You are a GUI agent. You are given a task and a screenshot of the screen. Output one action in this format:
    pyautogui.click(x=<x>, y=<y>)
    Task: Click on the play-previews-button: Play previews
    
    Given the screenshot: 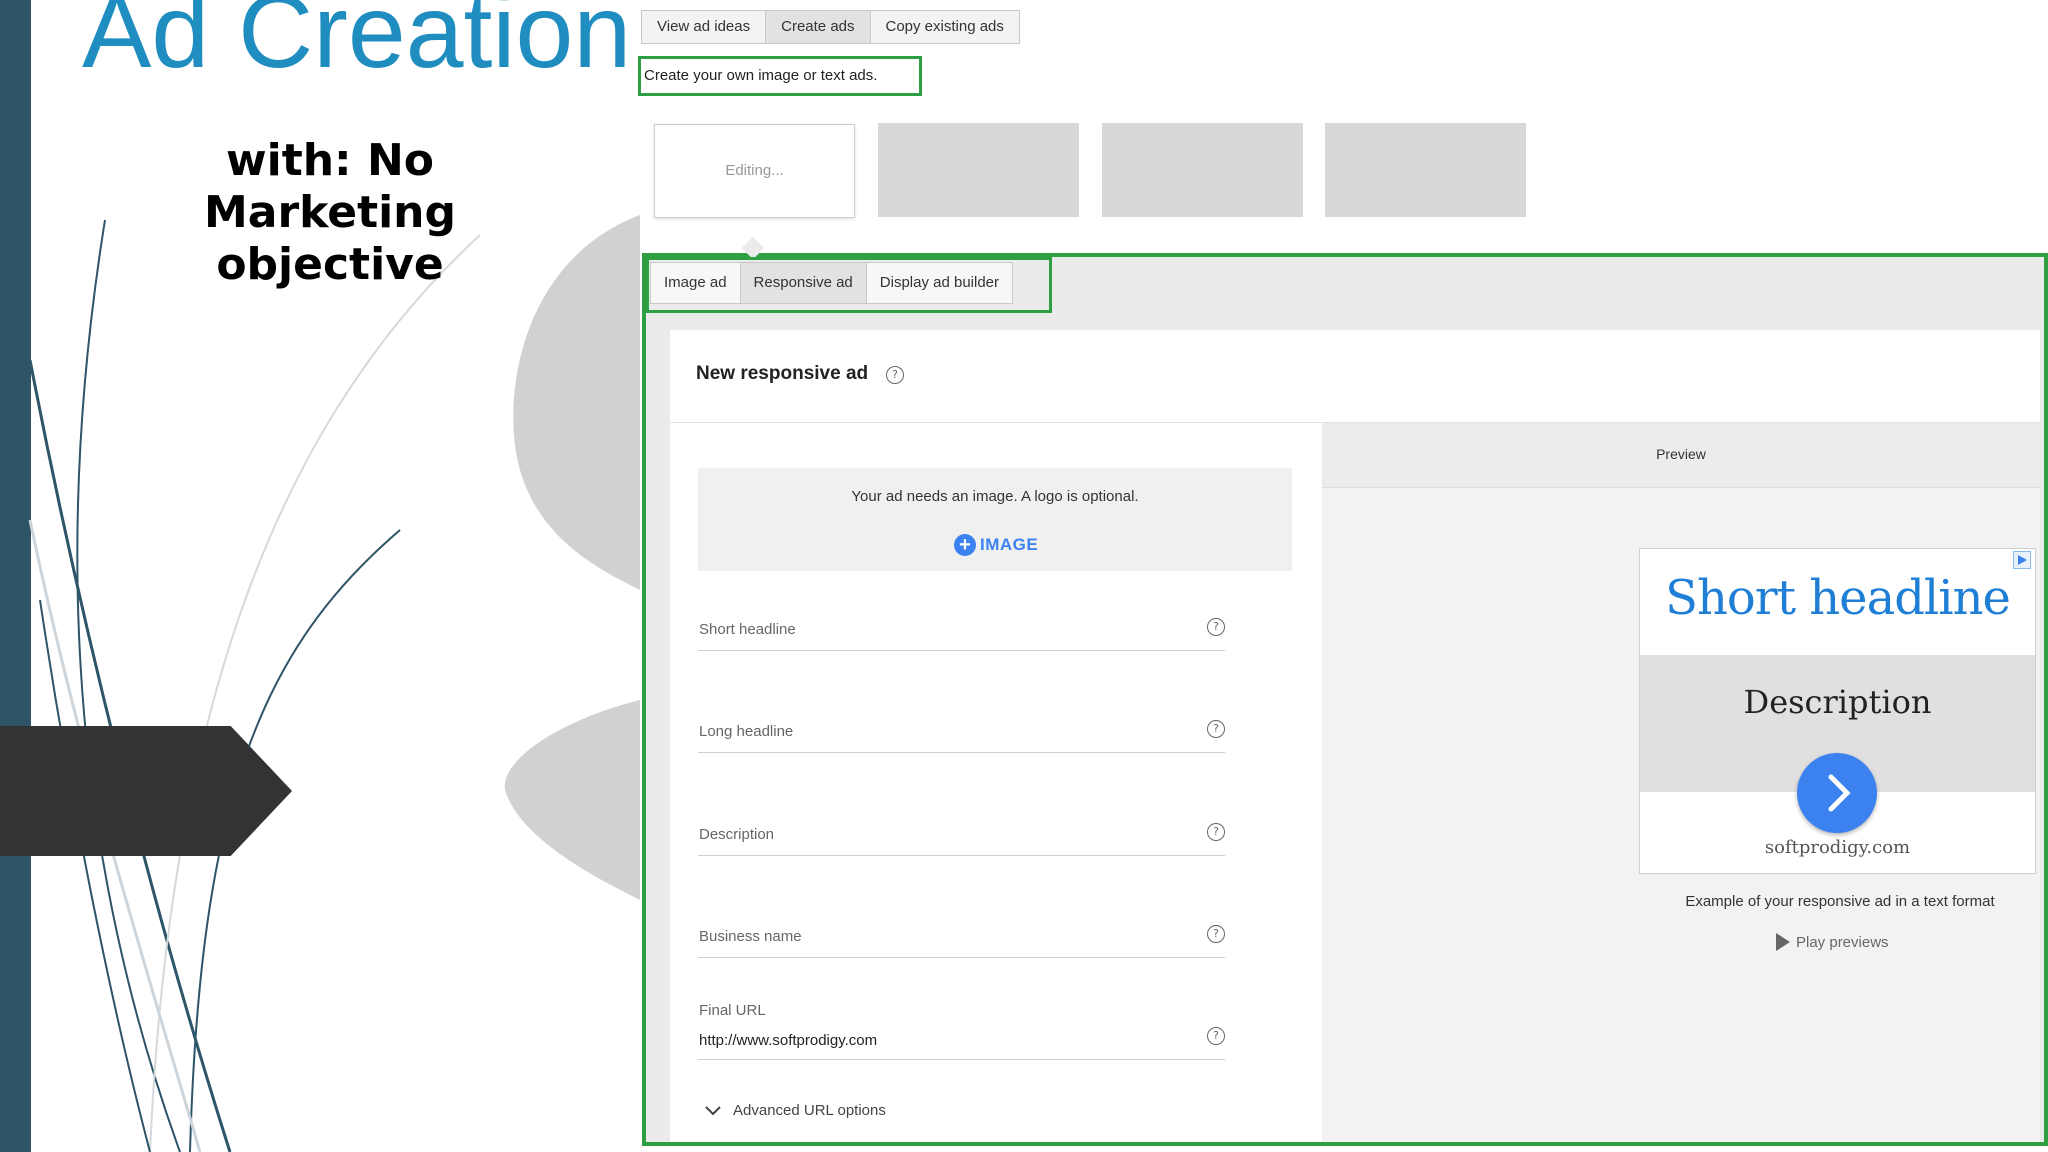 What is the action you would take?
    pyautogui.click(x=1832, y=942)
    